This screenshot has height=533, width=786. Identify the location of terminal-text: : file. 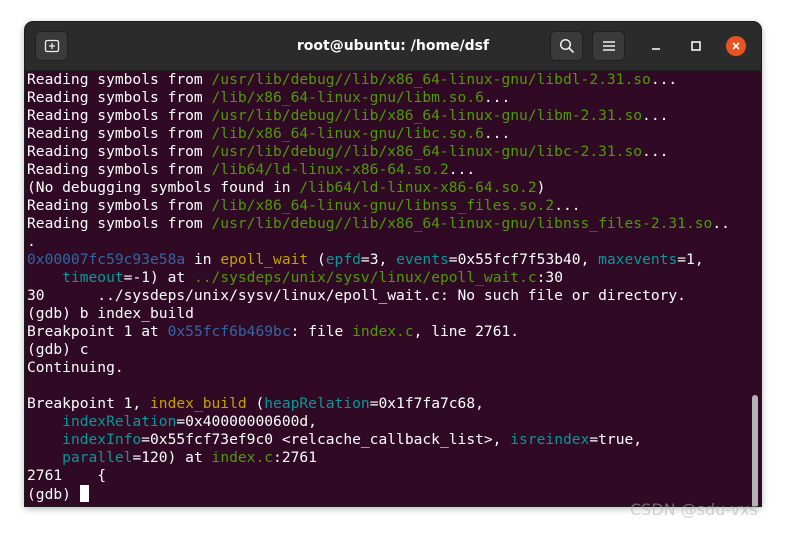
(321, 331).